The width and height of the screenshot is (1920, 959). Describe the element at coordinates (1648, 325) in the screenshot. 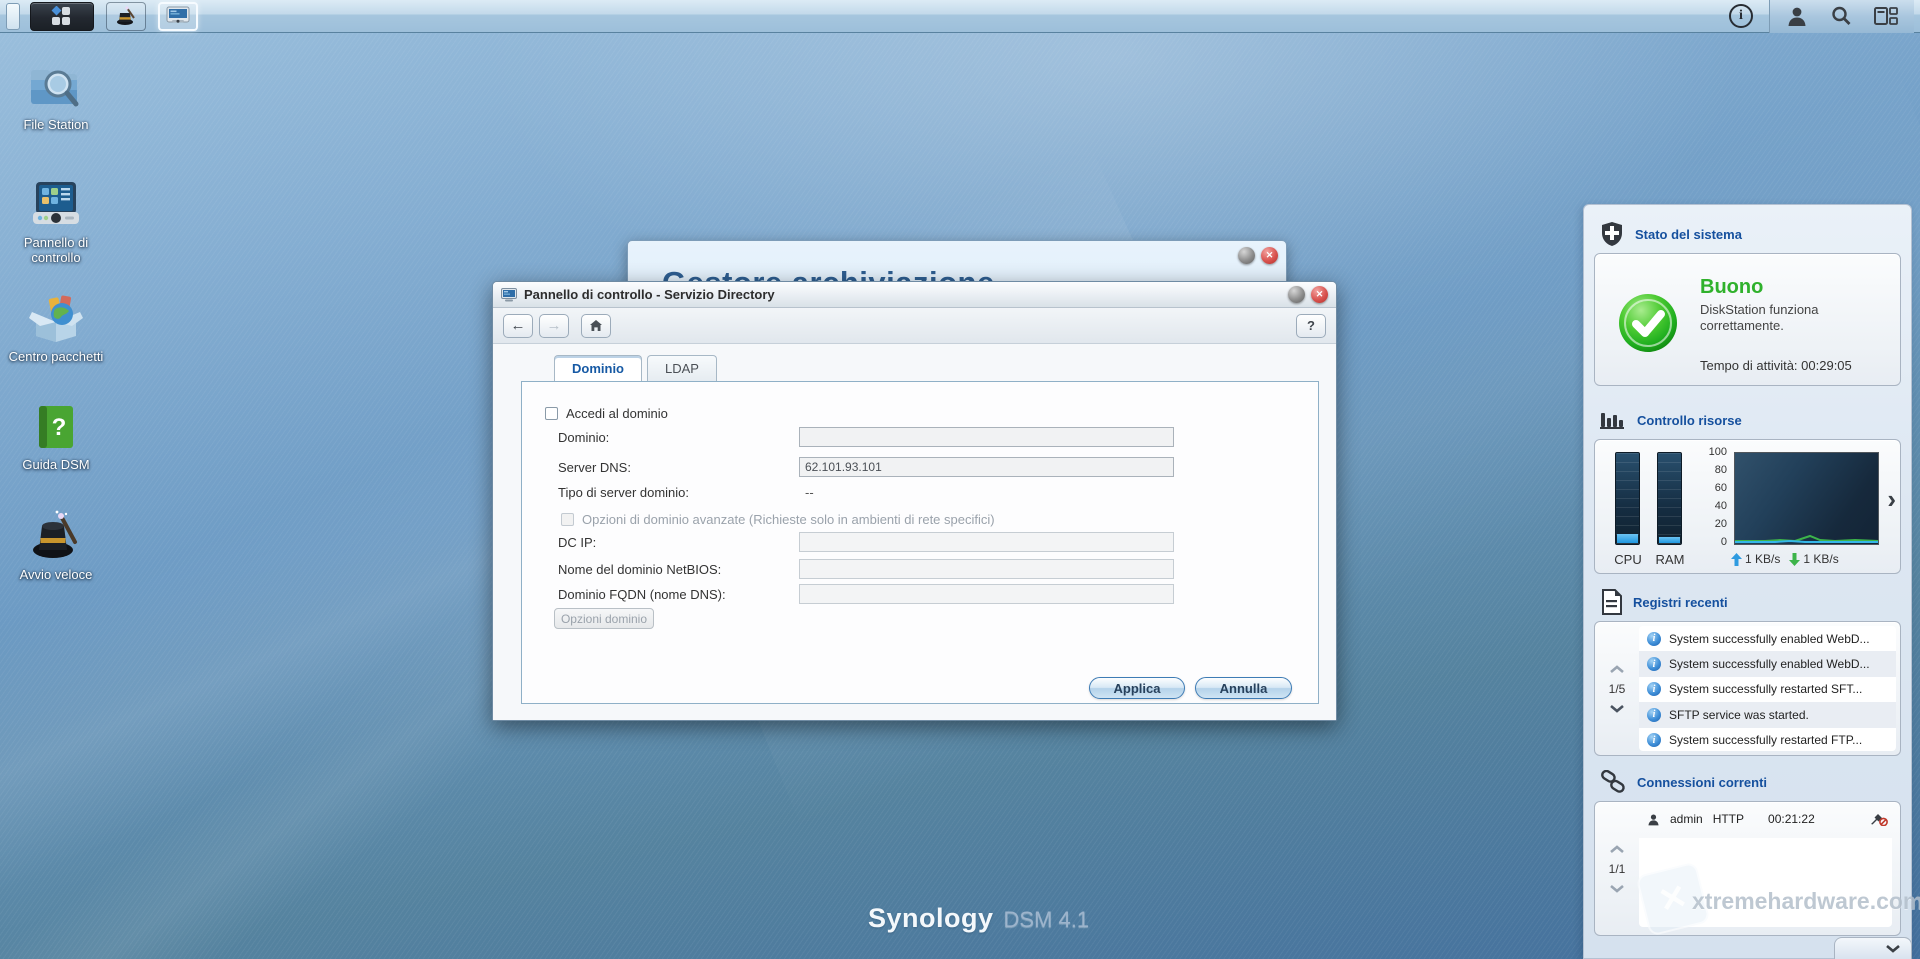

I see `status-ok-icon` at that location.